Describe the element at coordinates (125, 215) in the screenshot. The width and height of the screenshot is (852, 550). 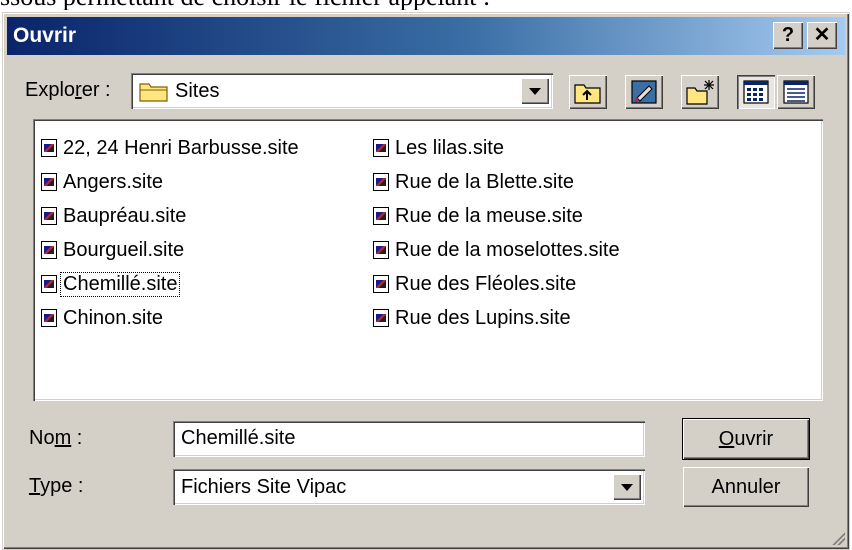
I see `file-name: Baupréau.site` at that location.